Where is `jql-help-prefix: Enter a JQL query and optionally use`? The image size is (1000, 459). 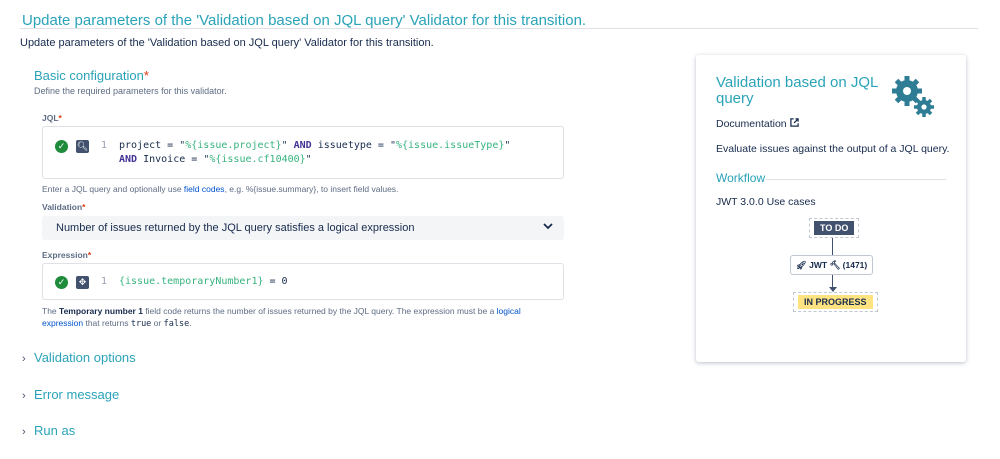
jql-help-prefix: Enter a JQL query and optionally use is located at coordinates (113, 189).